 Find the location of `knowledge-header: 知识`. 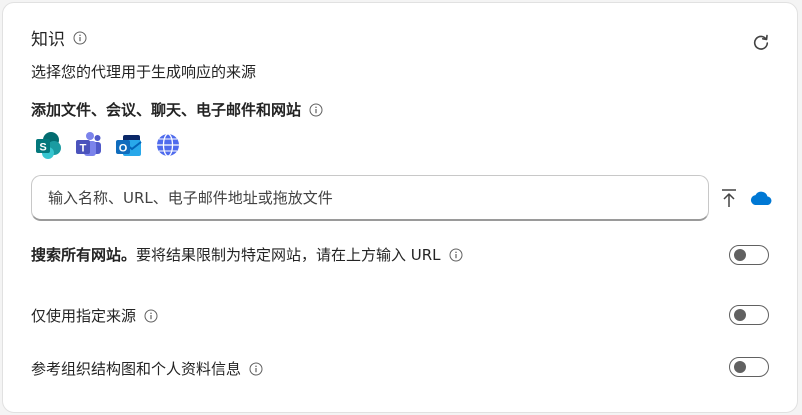

knowledge-header: 知识 is located at coordinates (59, 37).